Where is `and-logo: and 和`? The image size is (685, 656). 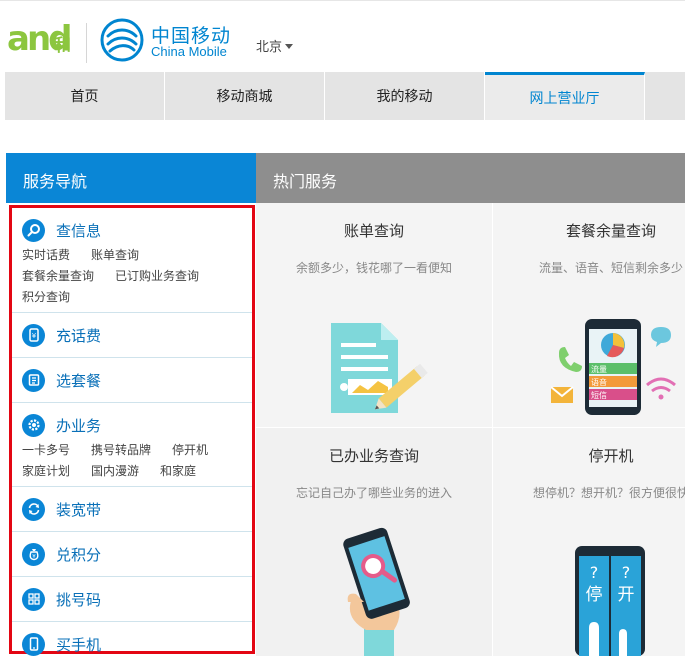 and-logo: and 和 is located at coordinates (42, 42).